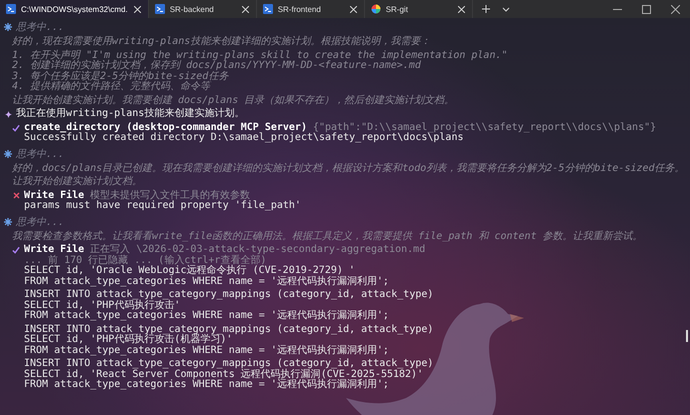 The width and height of the screenshot is (690, 415). What do you see at coordinates (190, 271) in the screenshot?
I see `output-line: SELECT id, 'Oracle WebLogic远程命令执行 (CVE-2019-2729) '` at bounding box center [190, 271].